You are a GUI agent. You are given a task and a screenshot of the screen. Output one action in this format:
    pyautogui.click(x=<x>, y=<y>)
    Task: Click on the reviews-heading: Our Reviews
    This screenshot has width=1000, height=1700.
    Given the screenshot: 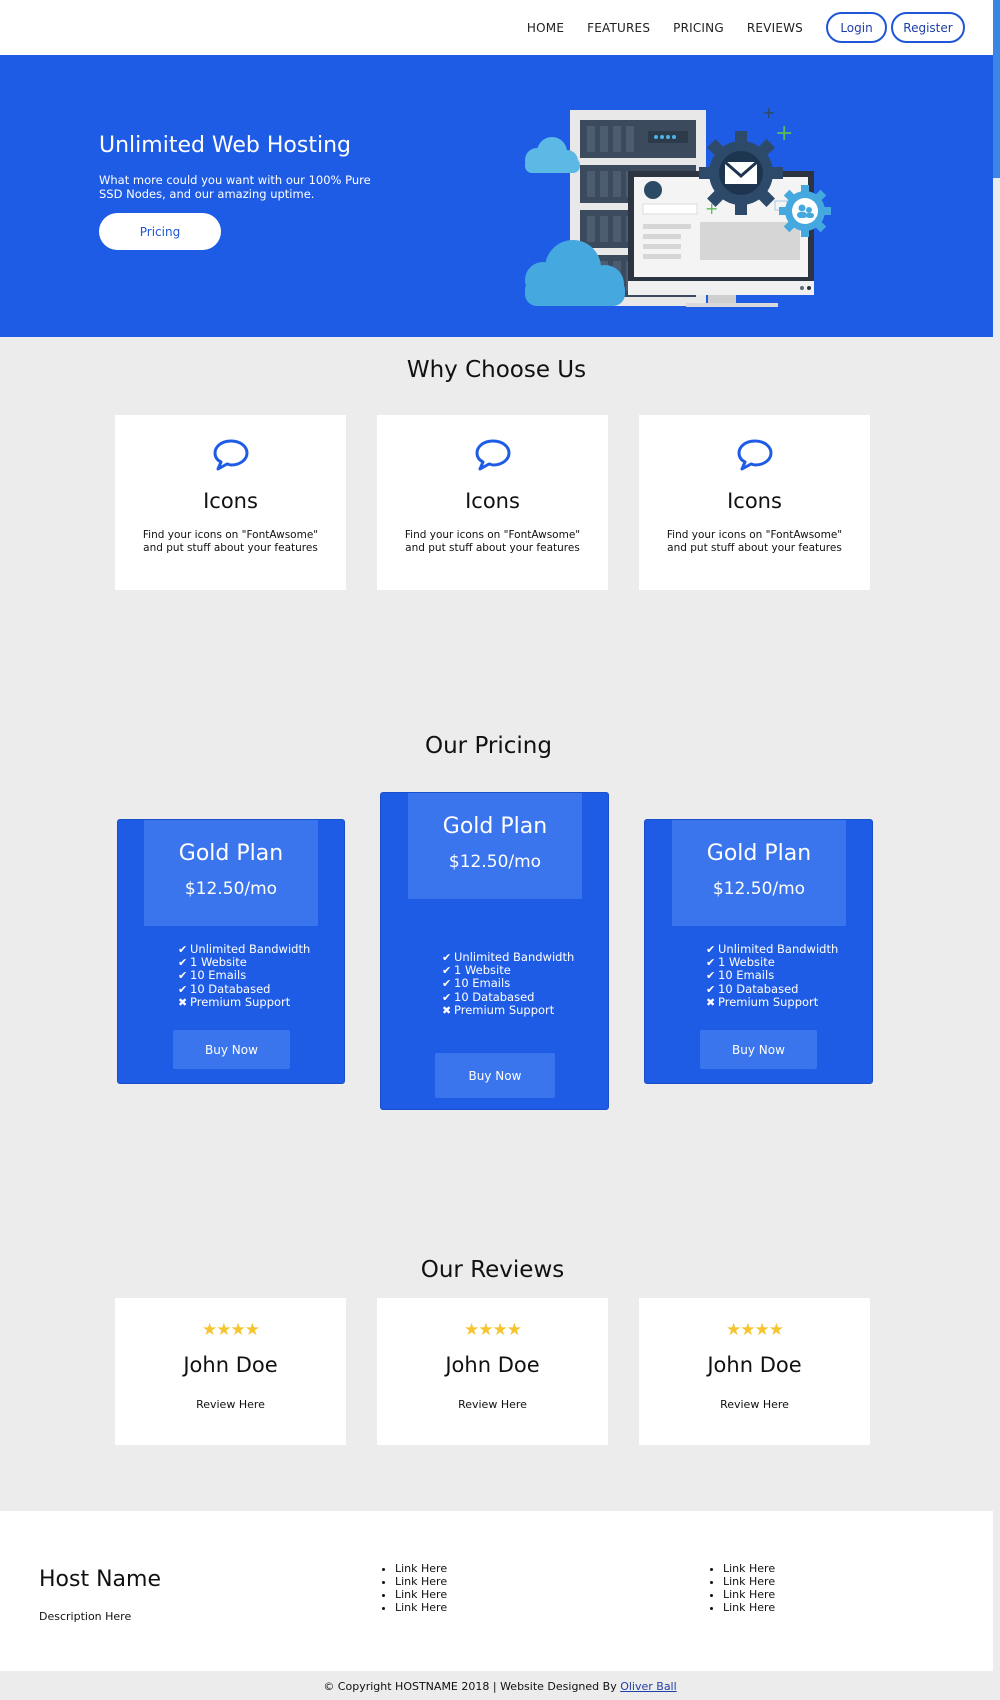 What is the action you would take?
    pyautogui.click(x=492, y=1270)
    